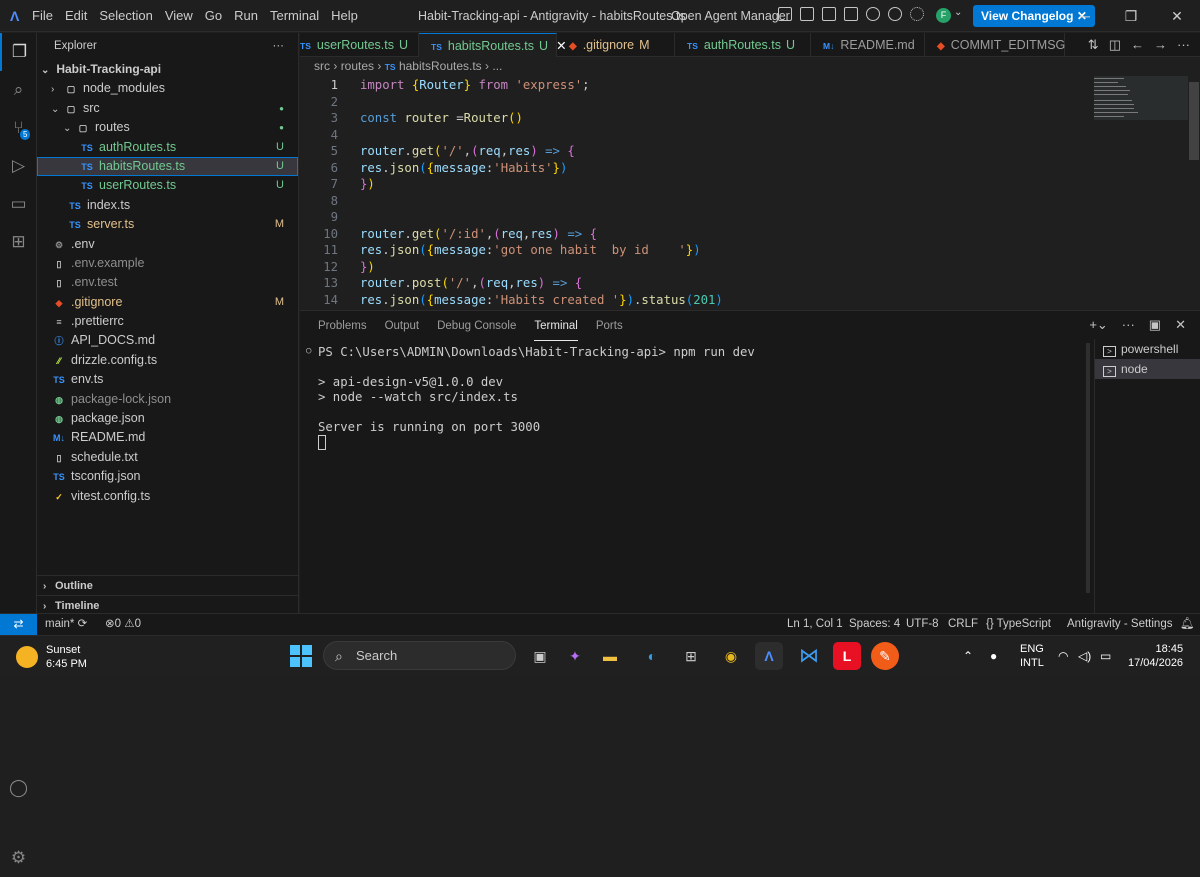 This screenshot has height=877, width=1200. What do you see at coordinates (691, 656) in the screenshot?
I see `microsoft-store-icon: ⊞` at bounding box center [691, 656].